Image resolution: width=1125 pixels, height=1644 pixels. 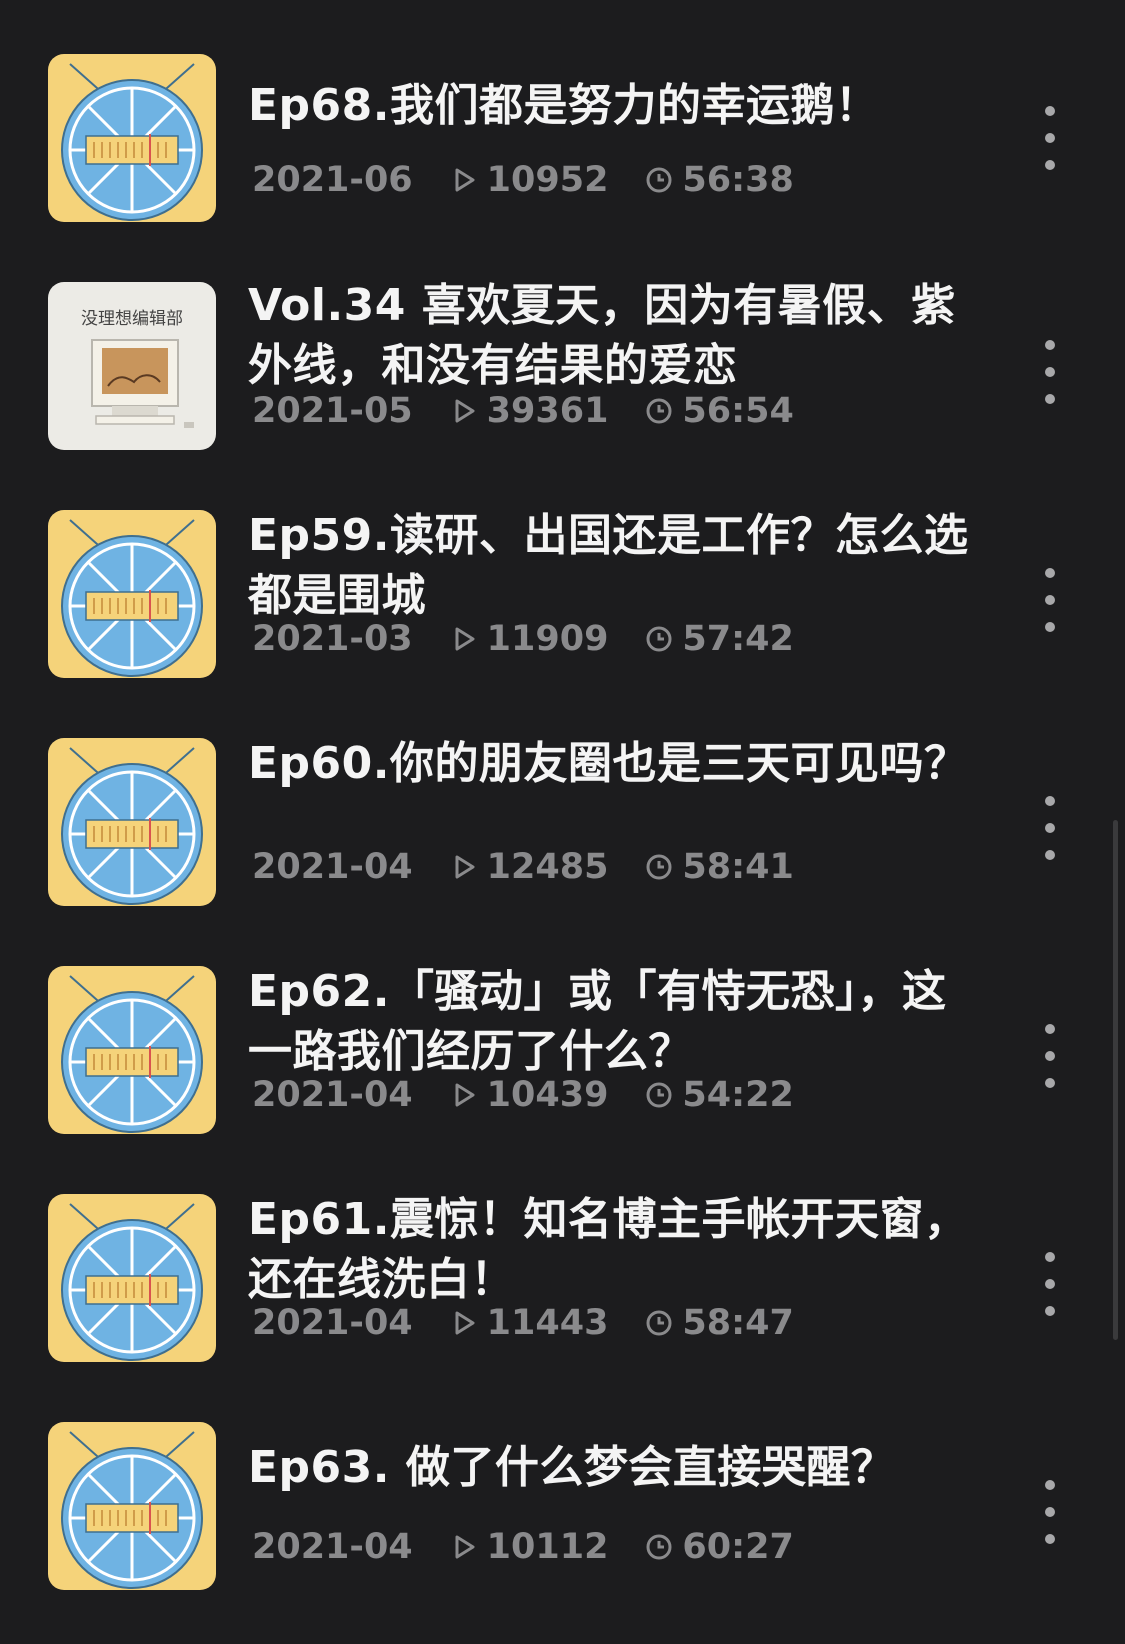 What do you see at coordinates (132, 319) in the screenshot?
I see `cover-text: 没理想编辑部` at bounding box center [132, 319].